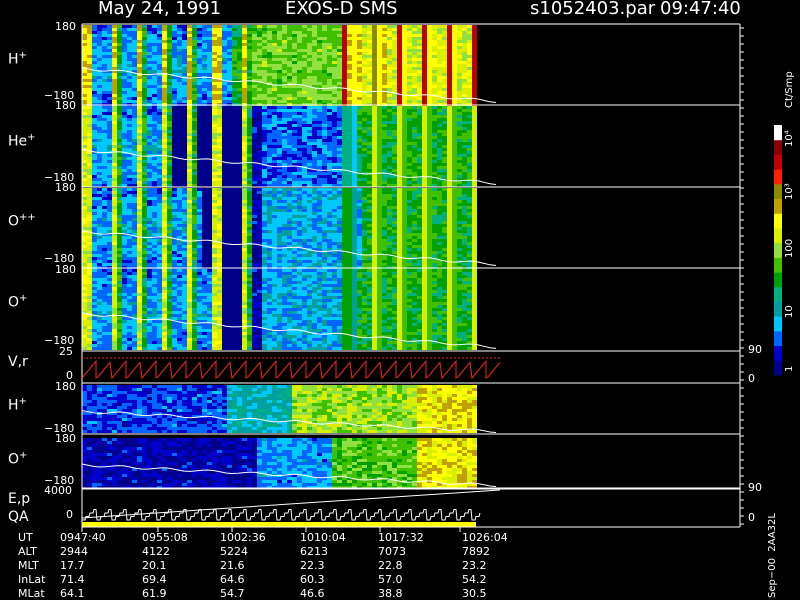  What do you see at coordinates (281, 515) in the screenshot?
I see `energy-step-trace` at bounding box center [281, 515].